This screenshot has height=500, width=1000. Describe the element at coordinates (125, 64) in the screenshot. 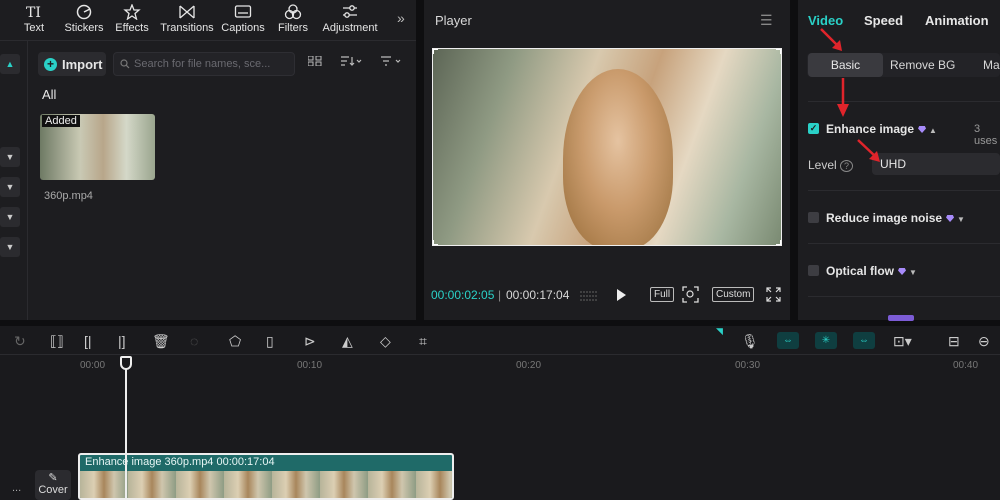

I see `search-icon` at that location.